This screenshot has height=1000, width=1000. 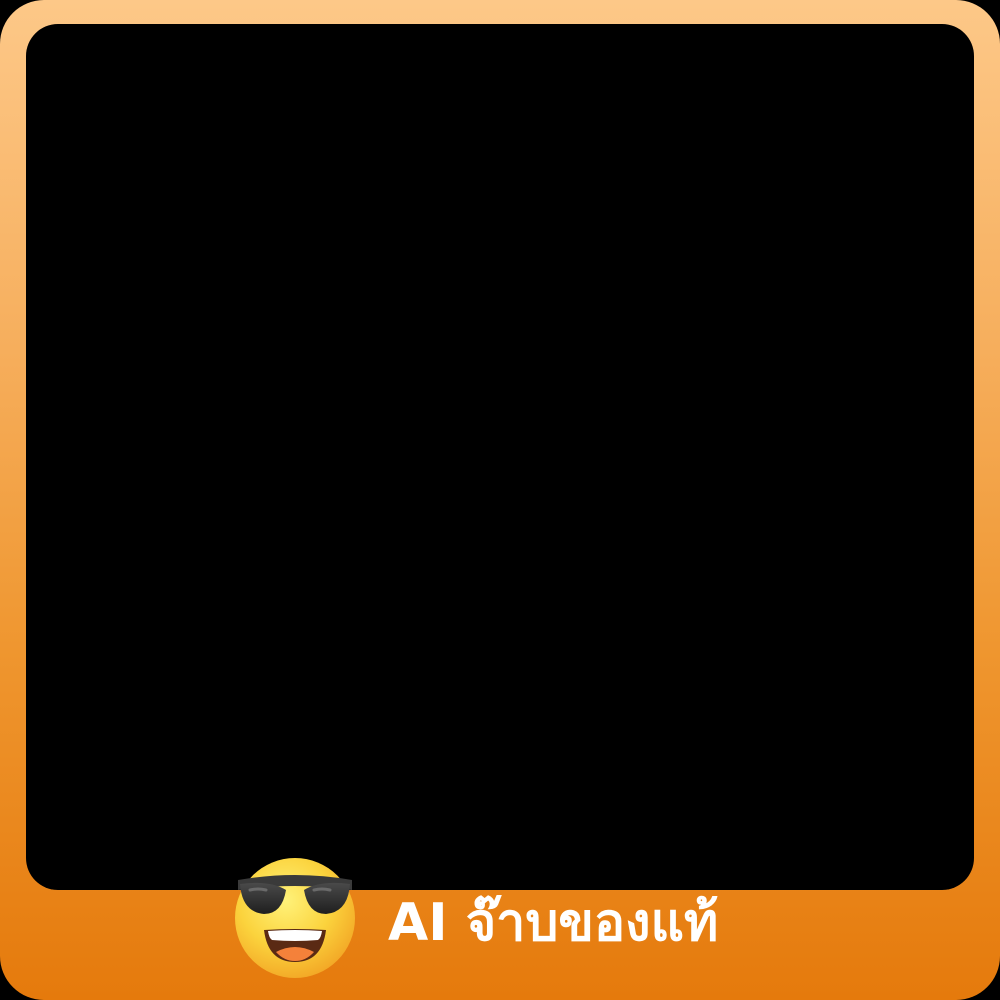 I want to click on caption-bar: AI จ๊าบของแท้, so click(x=474, y=915).